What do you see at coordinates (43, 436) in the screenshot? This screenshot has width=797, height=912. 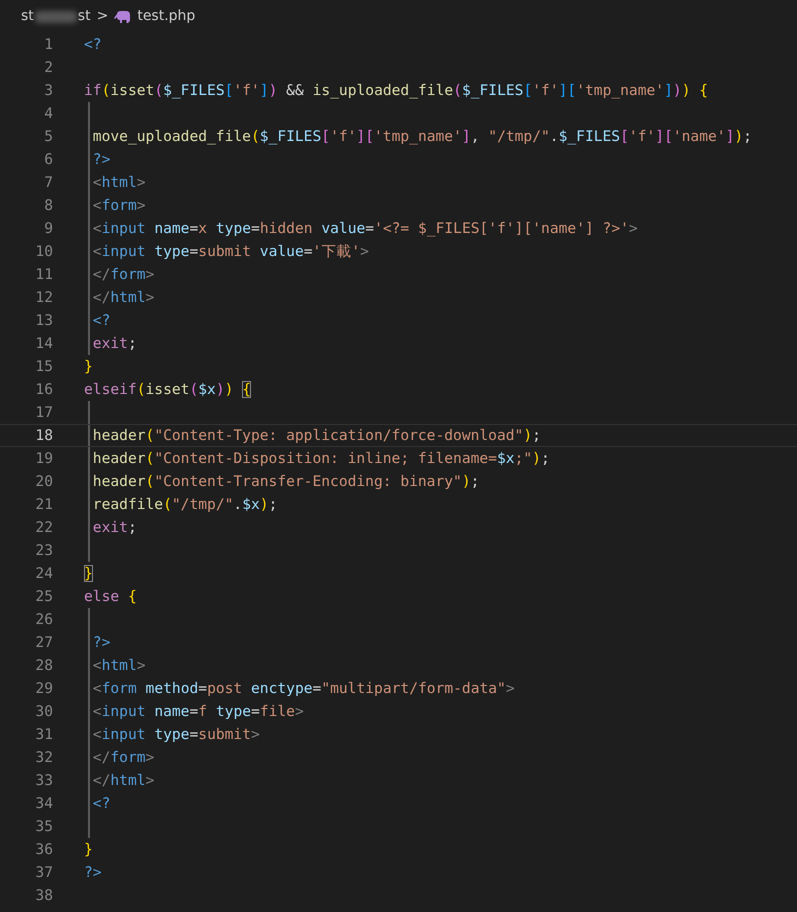 I see `line-number: 18` at bounding box center [43, 436].